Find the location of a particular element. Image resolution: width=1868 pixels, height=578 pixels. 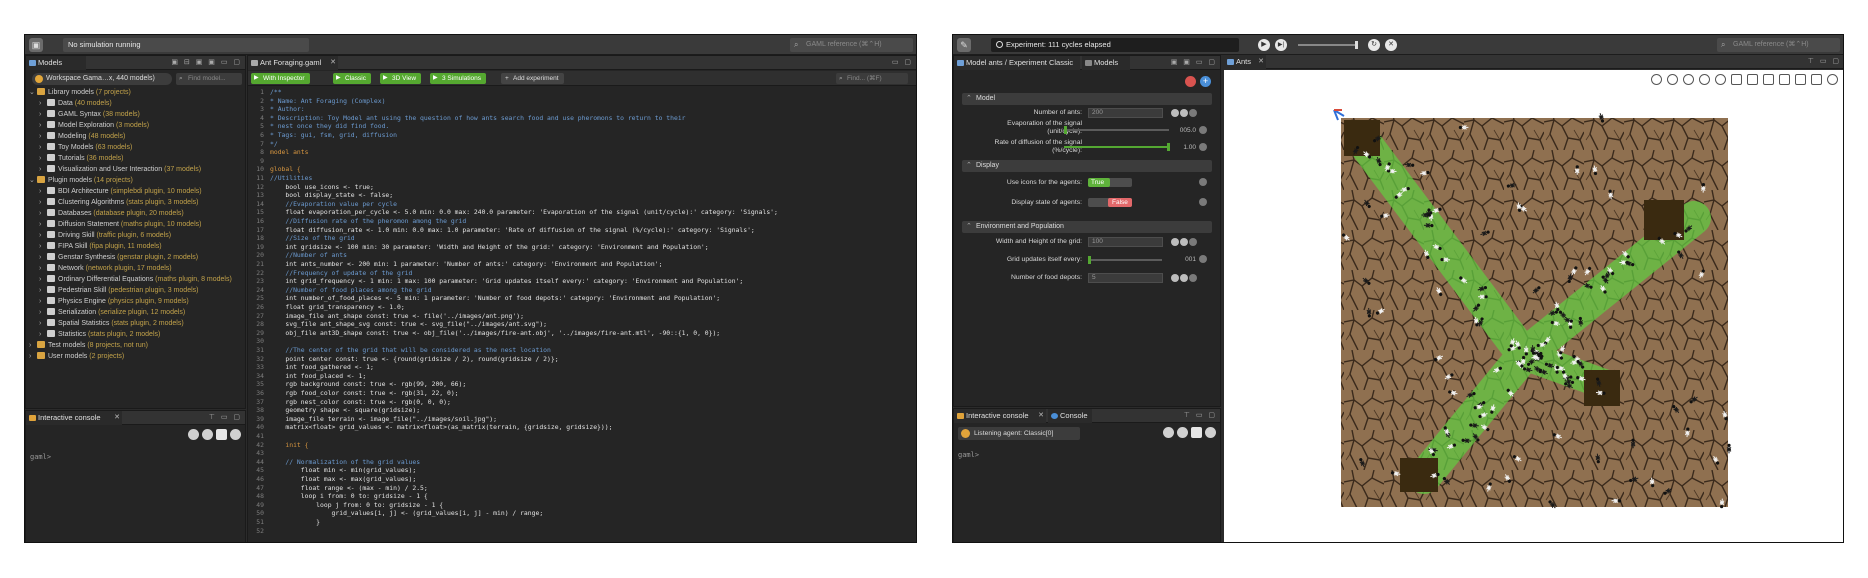

evaporation-reset is located at coordinates (1203, 131).